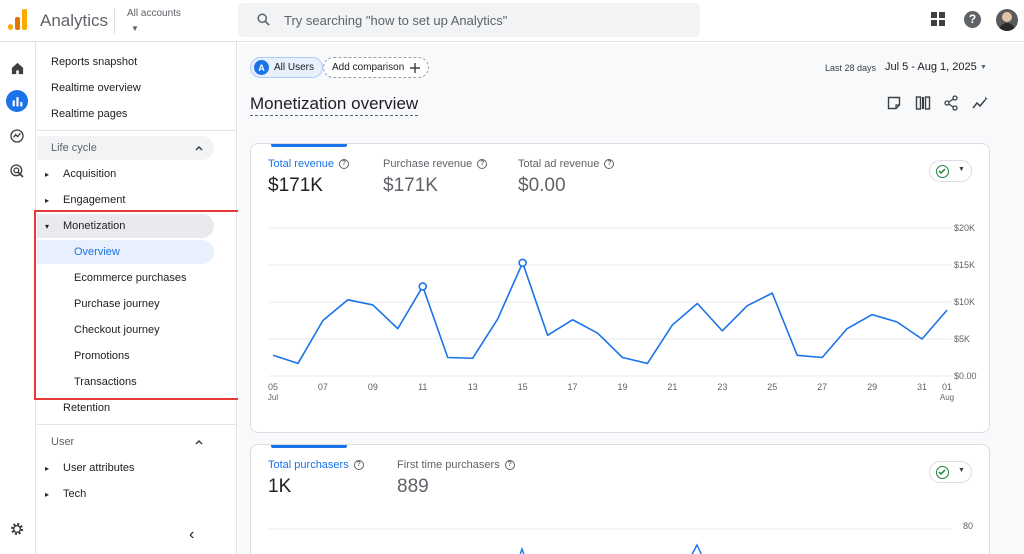  I want to click on left-rail, so click(18, 298).